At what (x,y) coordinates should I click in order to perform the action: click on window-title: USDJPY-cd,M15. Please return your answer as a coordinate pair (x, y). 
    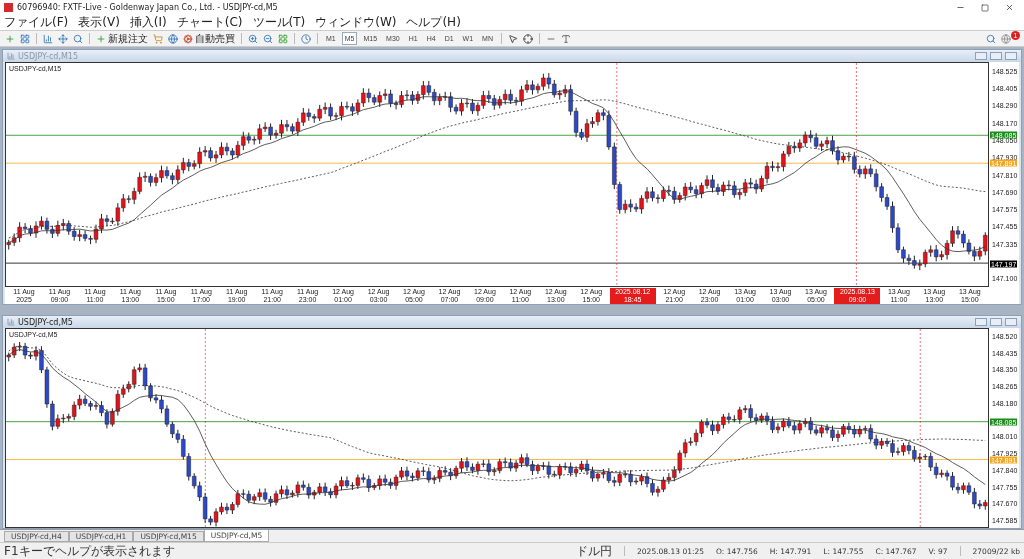
    Looking at the image, I should click on (49, 56).